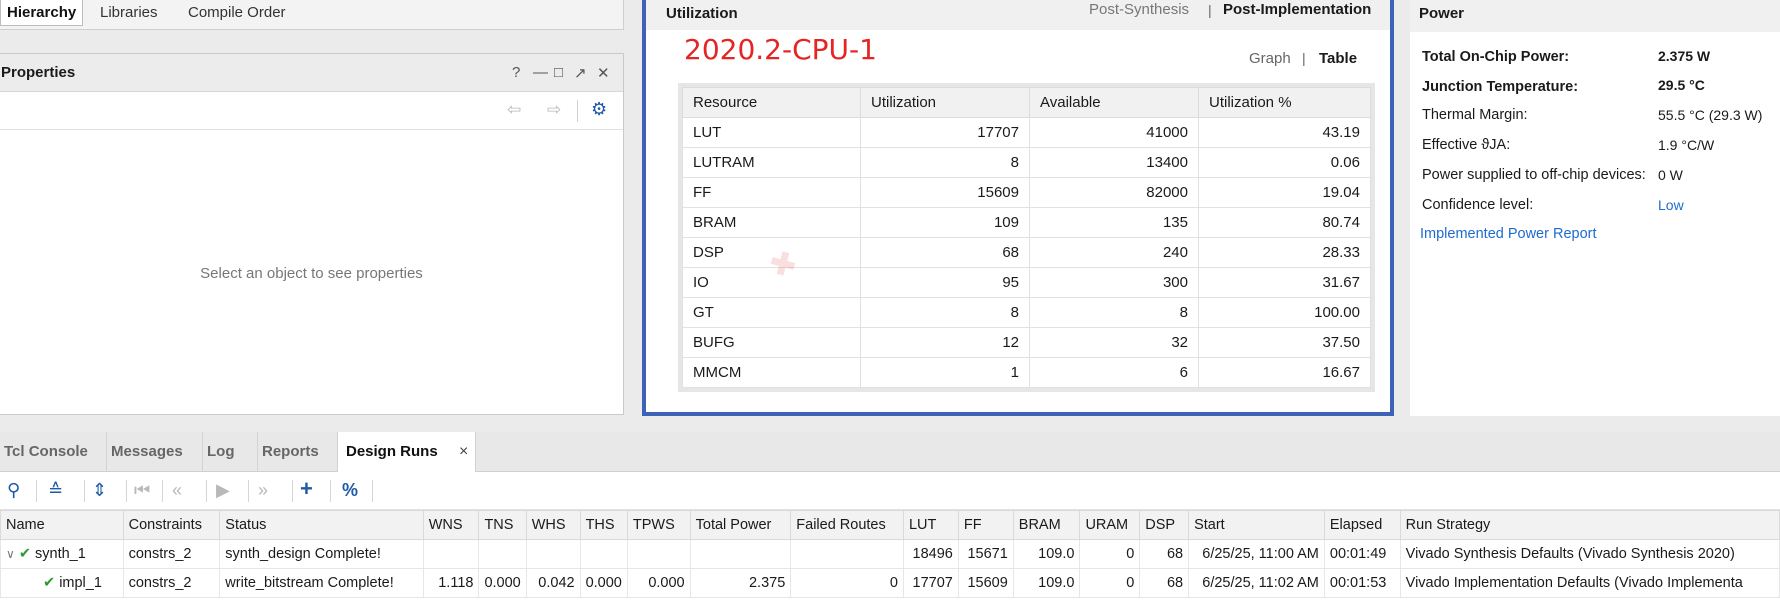 The height and width of the screenshot is (612, 1780). Describe the element at coordinates (1110, 525) in the screenshot. I see `column-header: URAM` at that location.